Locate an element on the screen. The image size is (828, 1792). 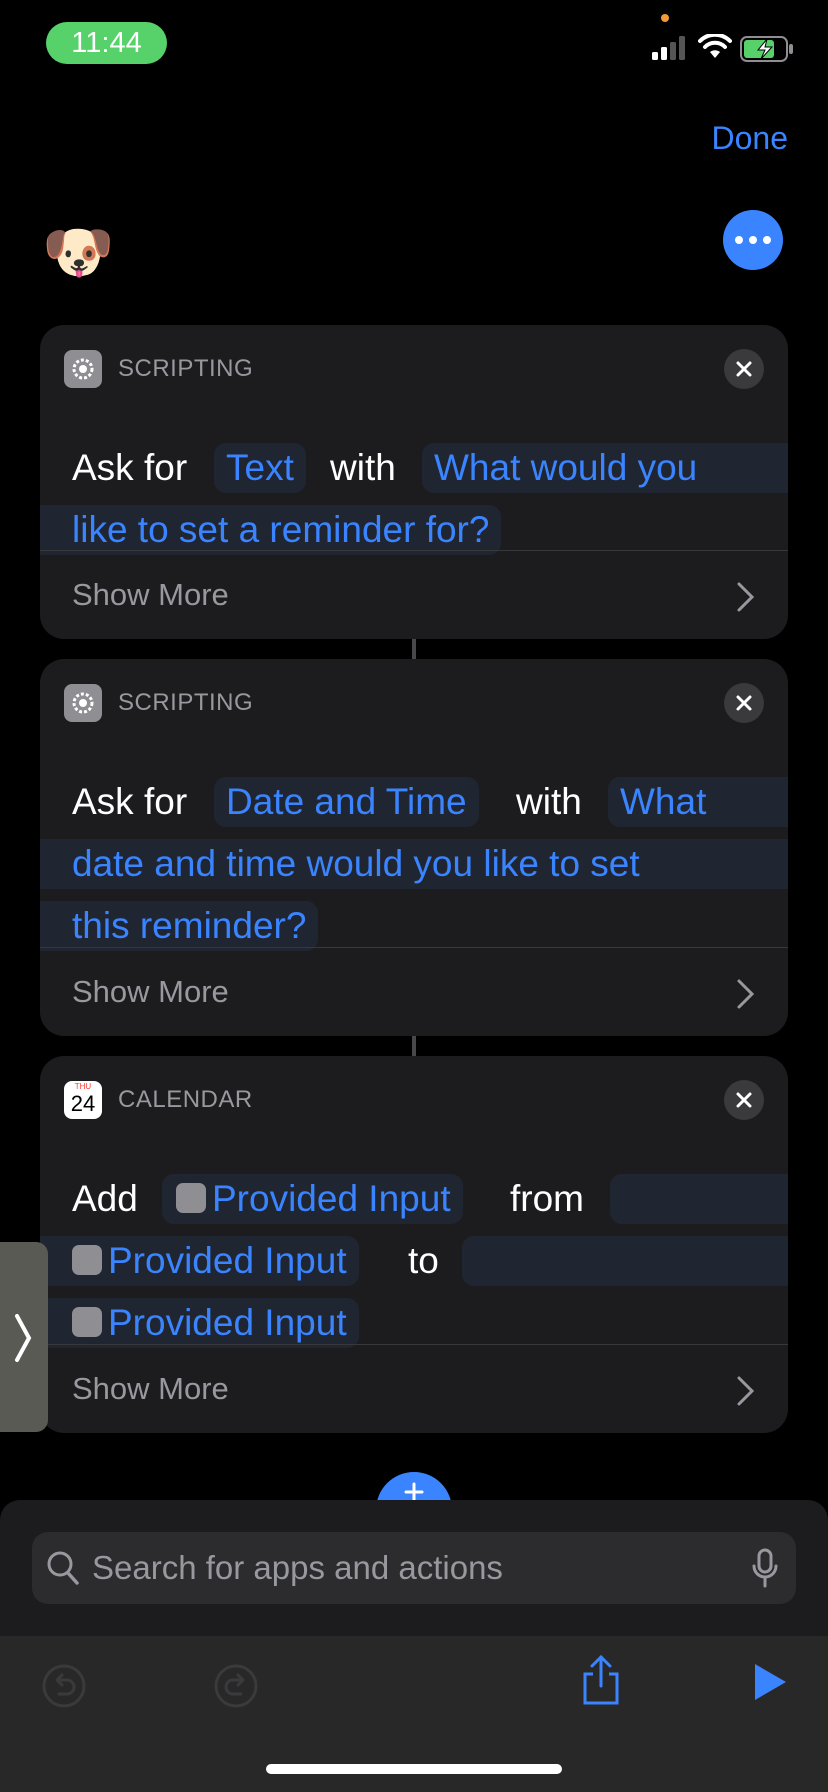
shortcut-glyph-icon: 🐶 is located at coordinates (78, 253).